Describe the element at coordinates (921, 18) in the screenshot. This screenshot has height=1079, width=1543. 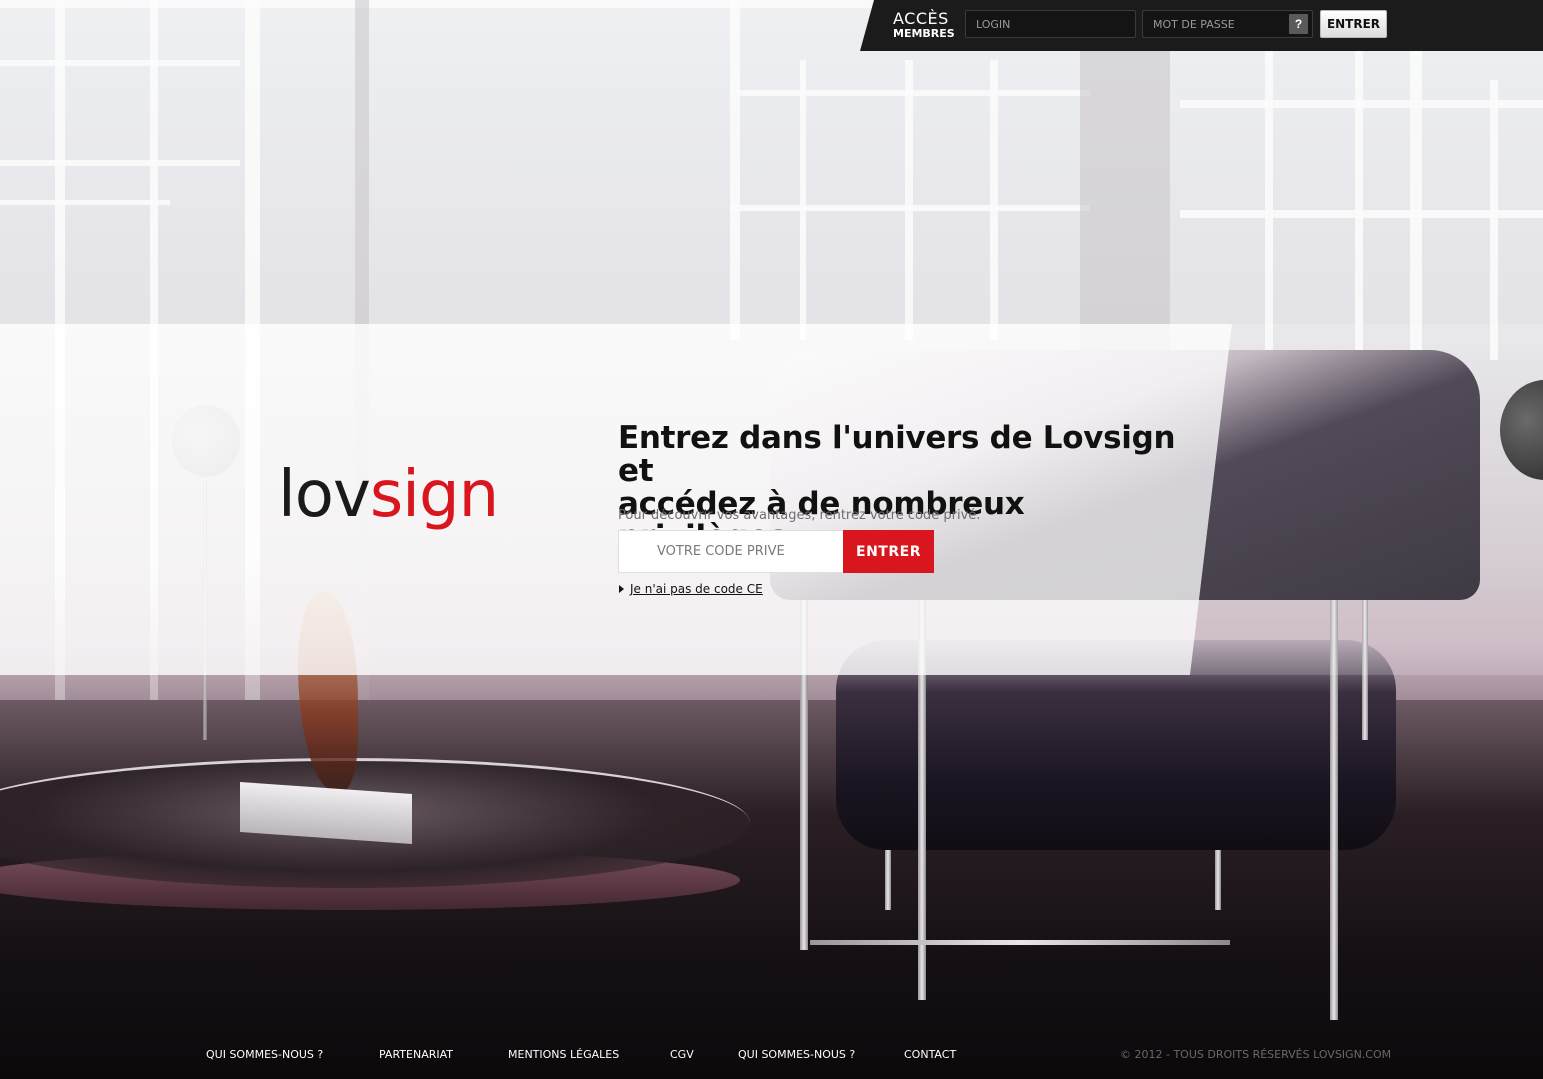
I see `members-title-line-1: ACCÈS` at that location.